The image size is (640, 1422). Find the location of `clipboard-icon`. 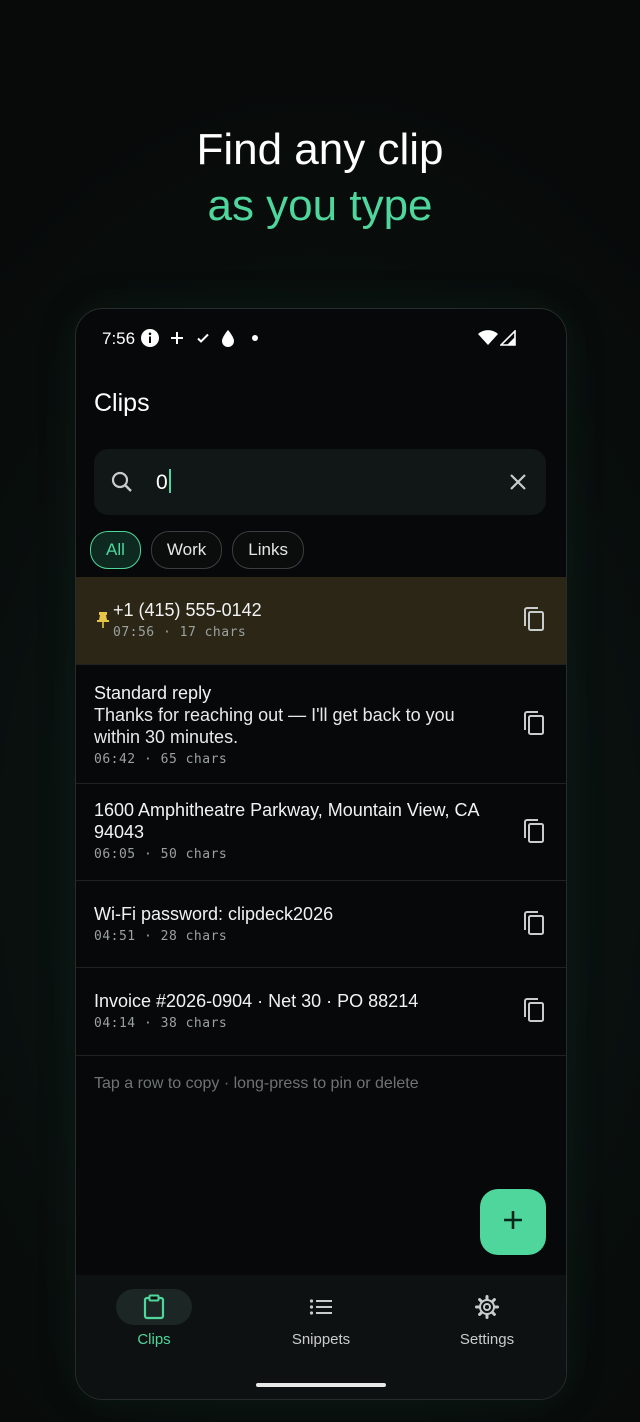

clipboard-icon is located at coordinates (154, 1307).